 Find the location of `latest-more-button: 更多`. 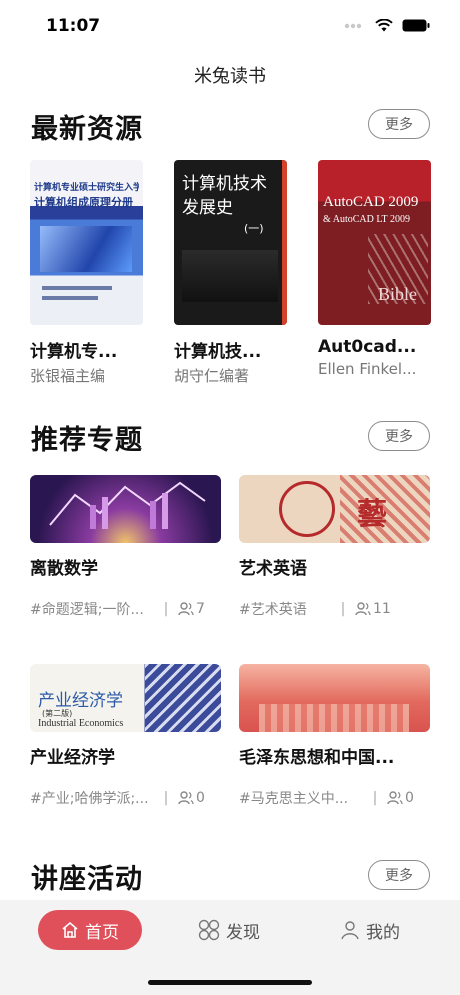

latest-more-button: 更多 is located at coordinates (399, 124).